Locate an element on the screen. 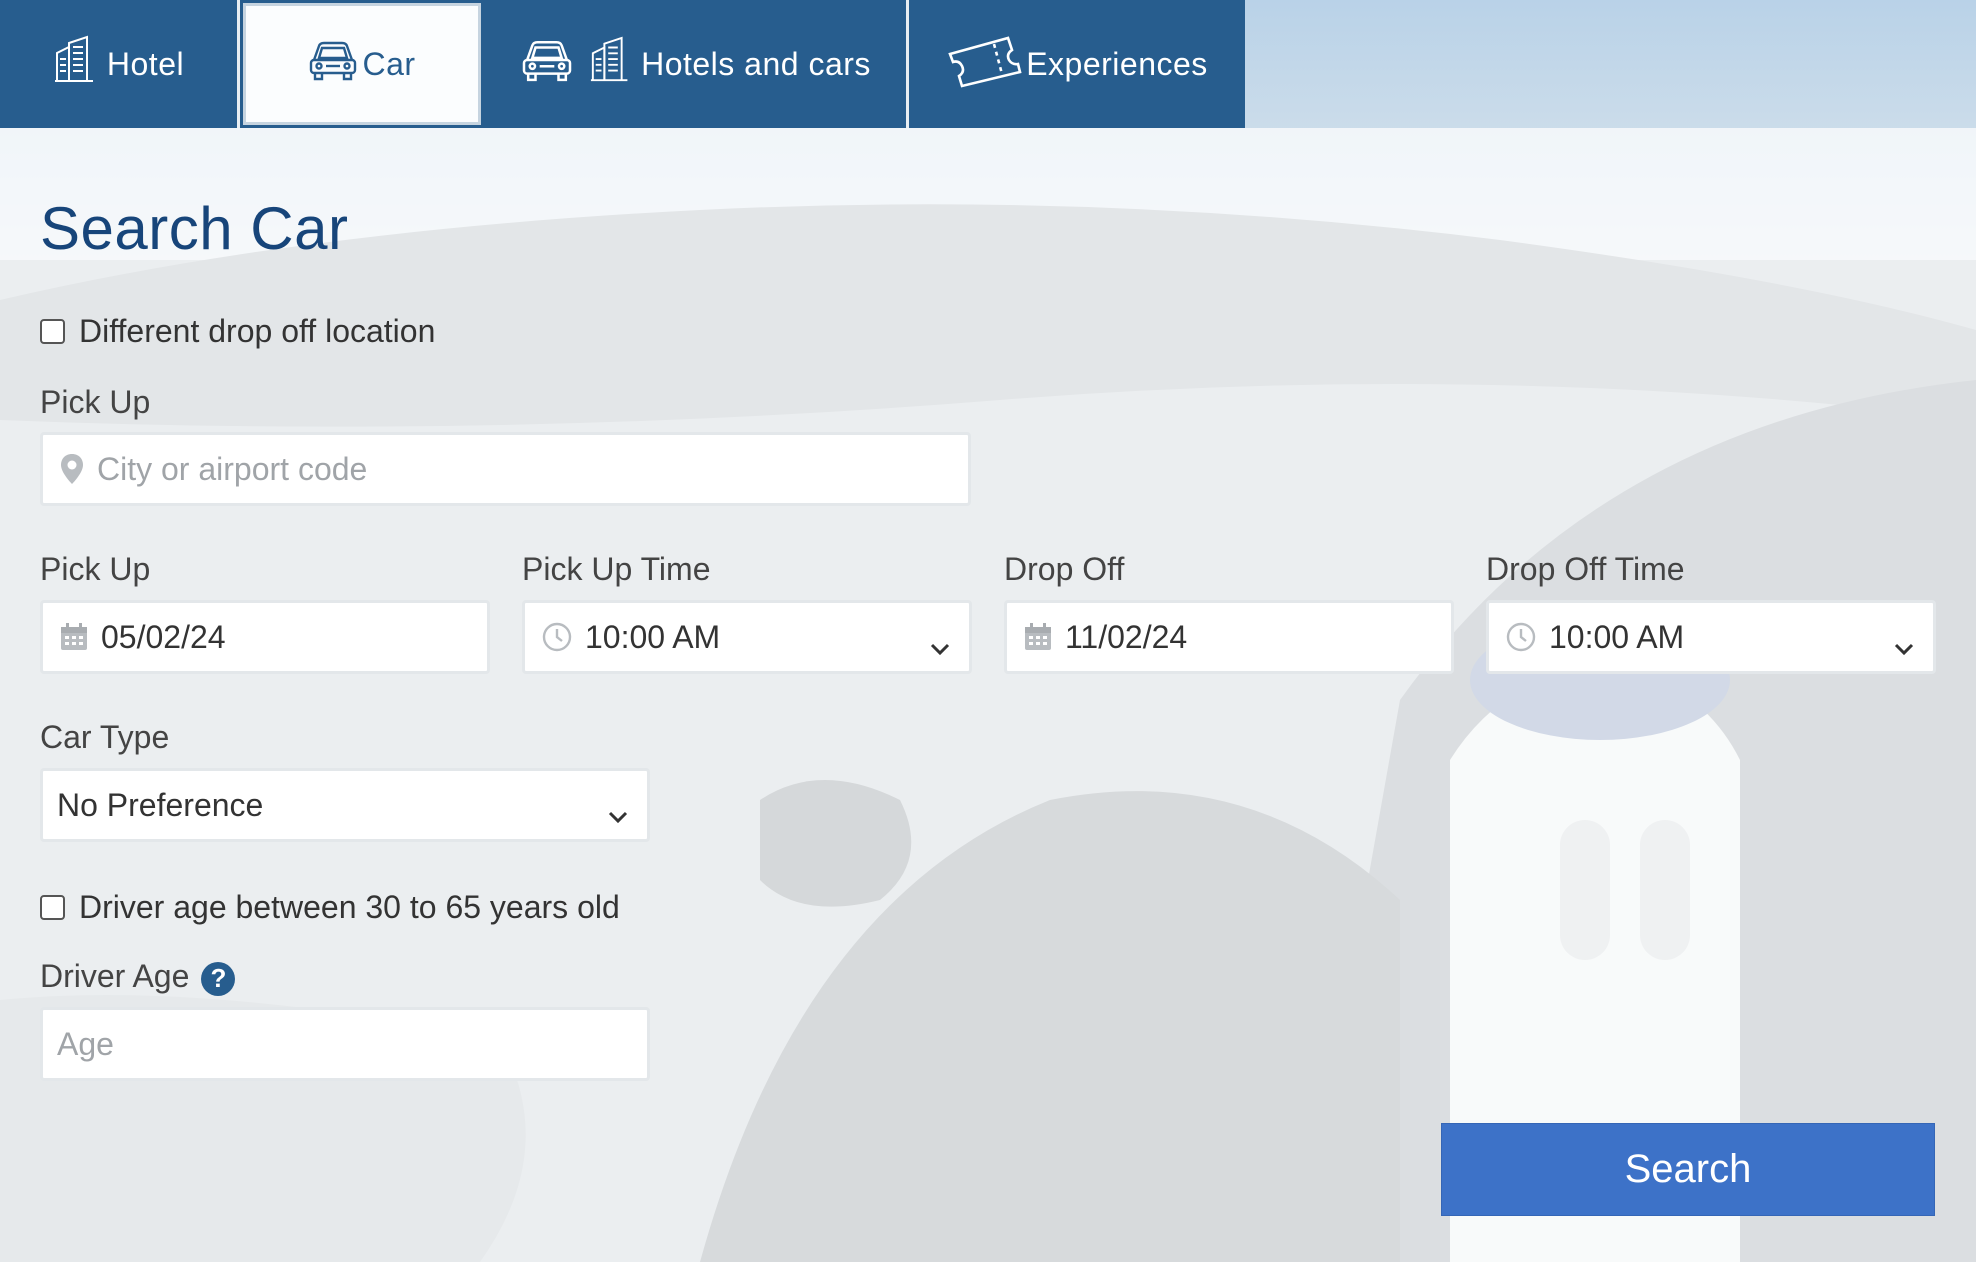 The width and height of the screenshot is (1976, 1262). dropoff-time-select: 10:00 AM is located at coordinates (1711, 637).